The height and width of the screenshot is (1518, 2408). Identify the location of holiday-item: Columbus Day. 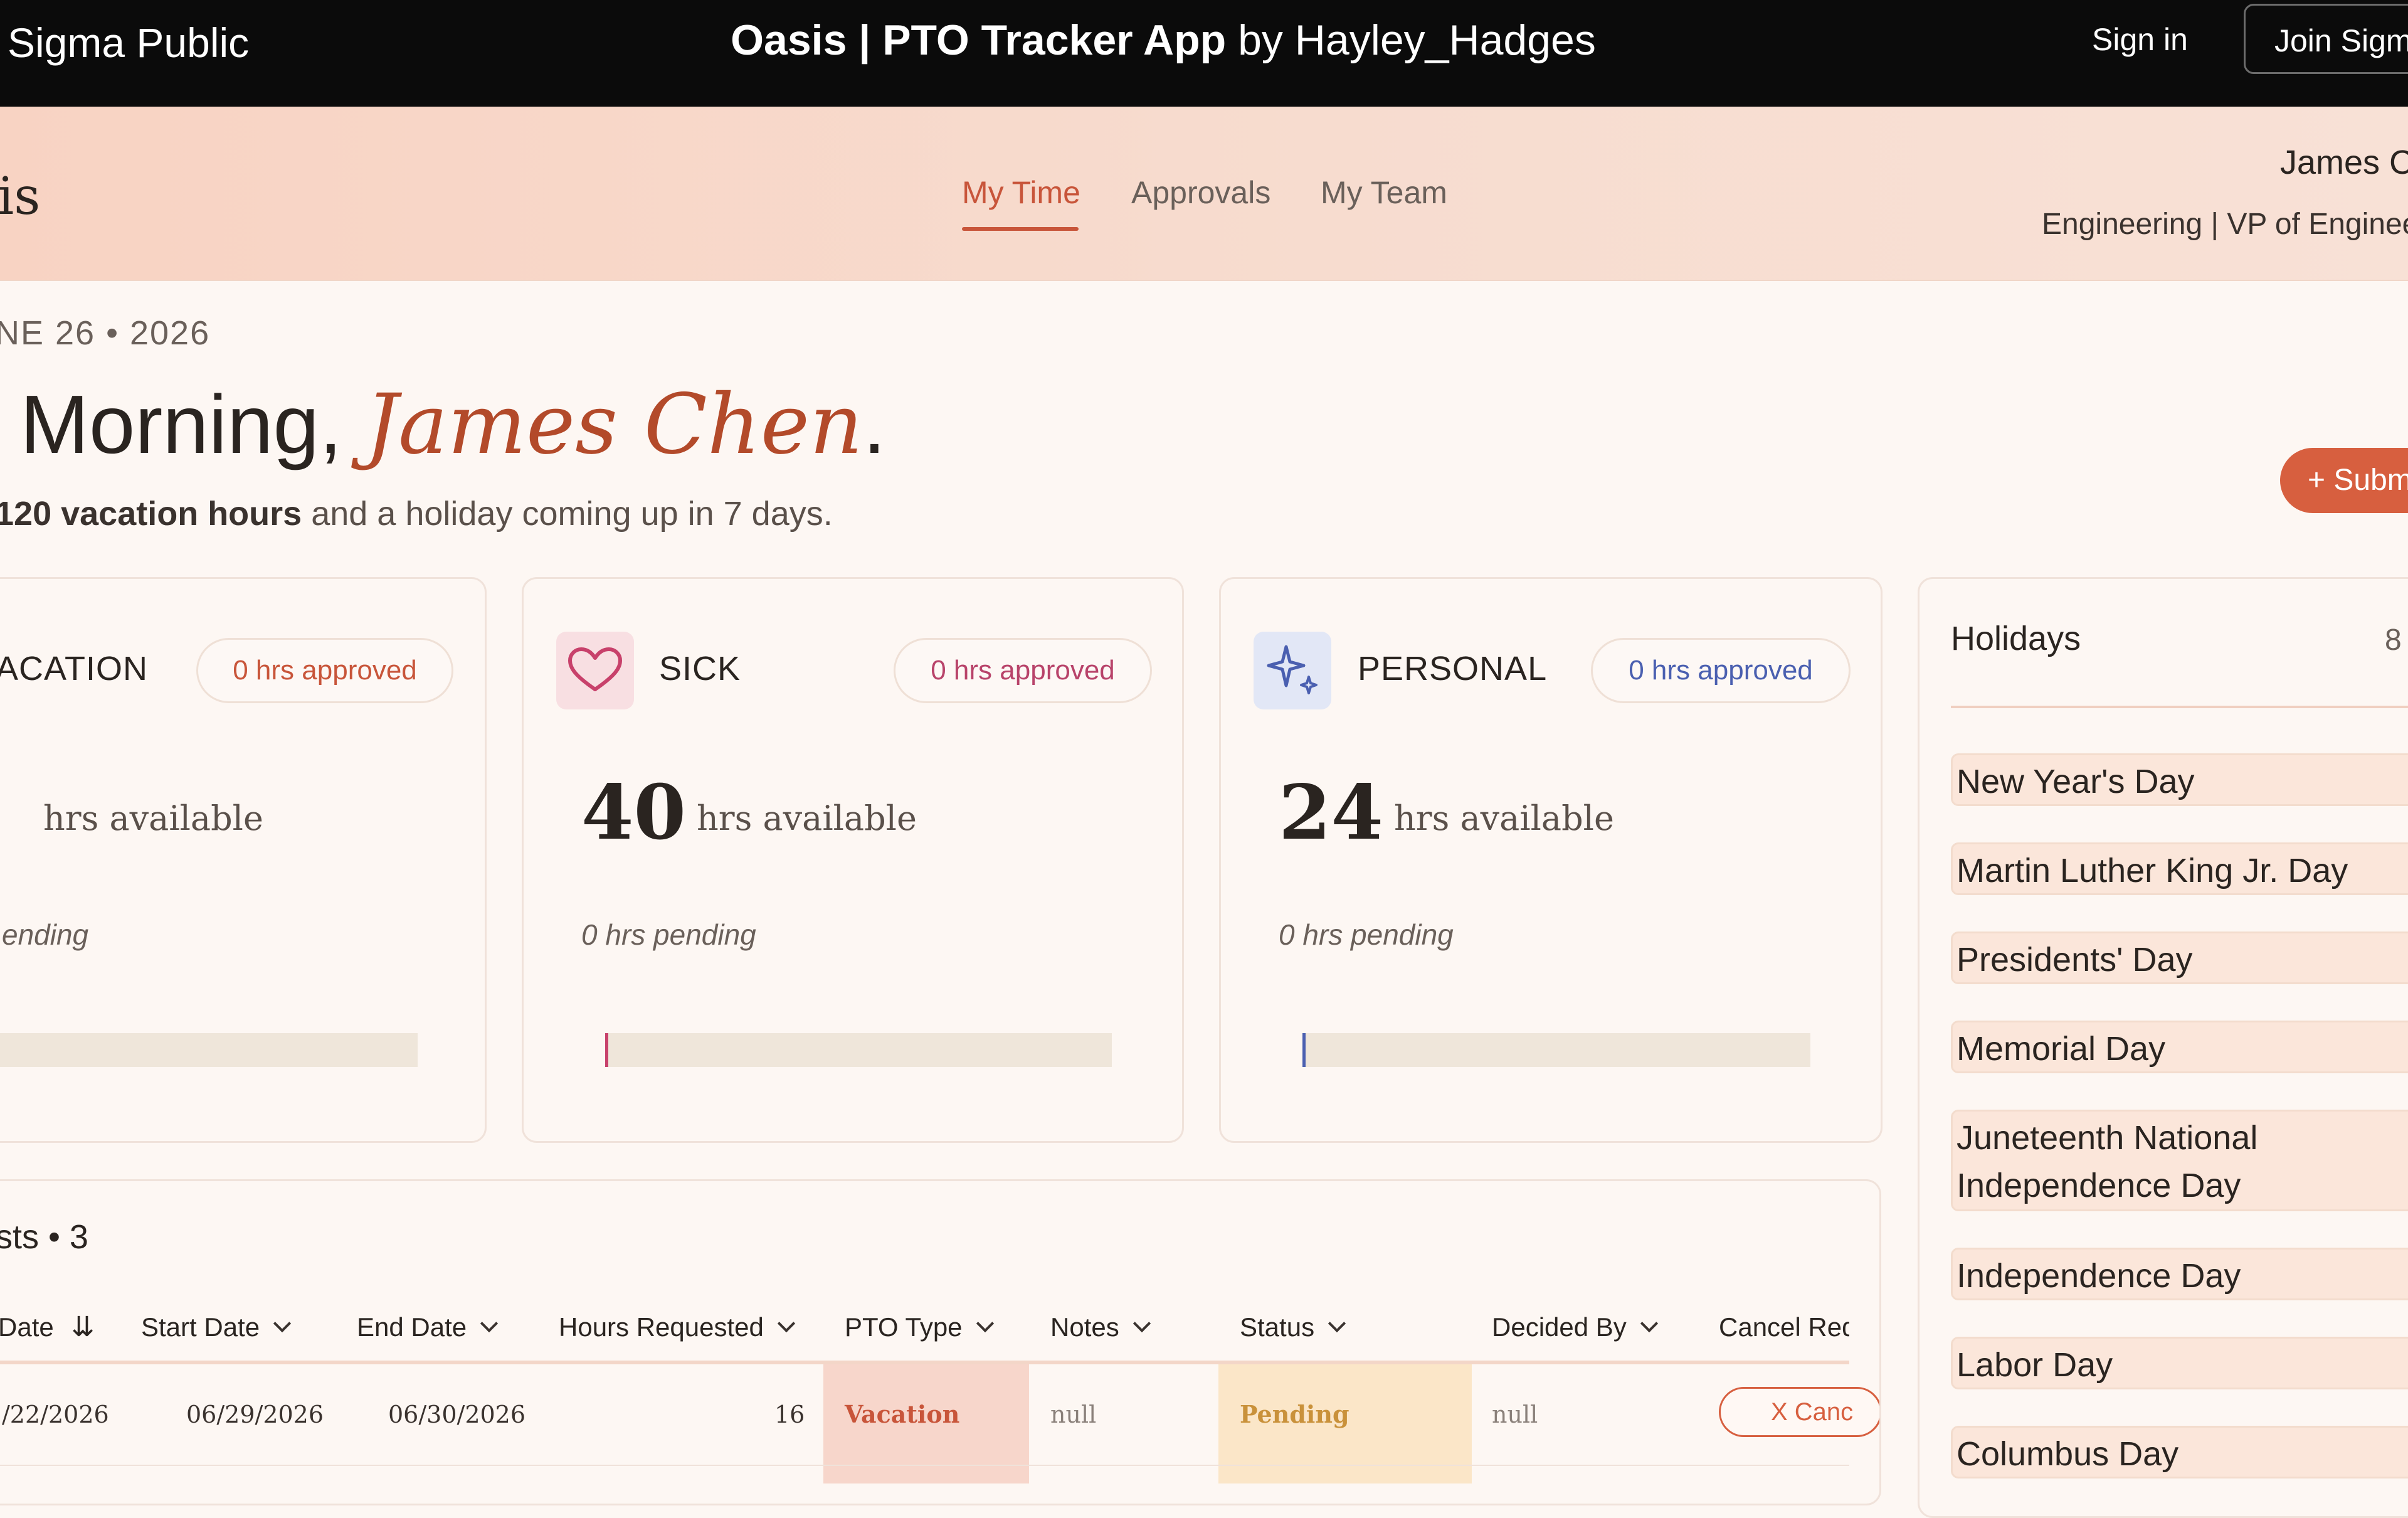
(2179, 1452).